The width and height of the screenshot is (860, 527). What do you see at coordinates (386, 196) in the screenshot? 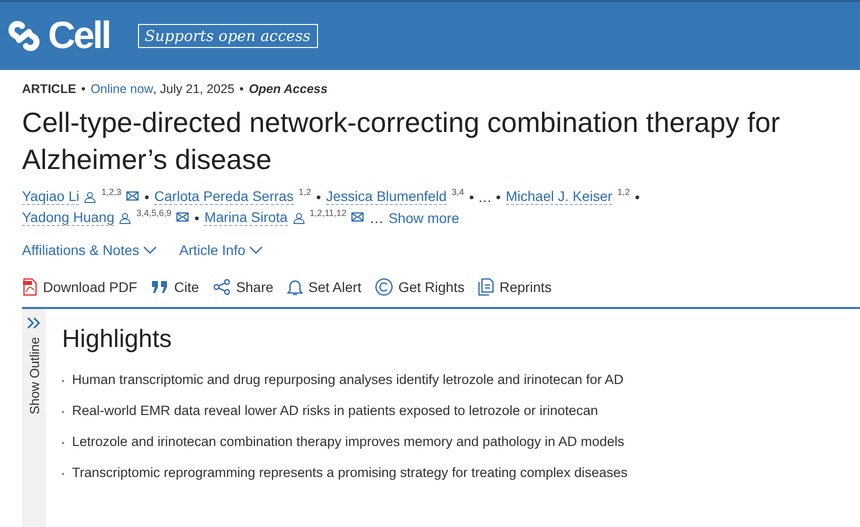
I see `author-link: Jessica Blumenfeld` at bounding box center [386, 196].